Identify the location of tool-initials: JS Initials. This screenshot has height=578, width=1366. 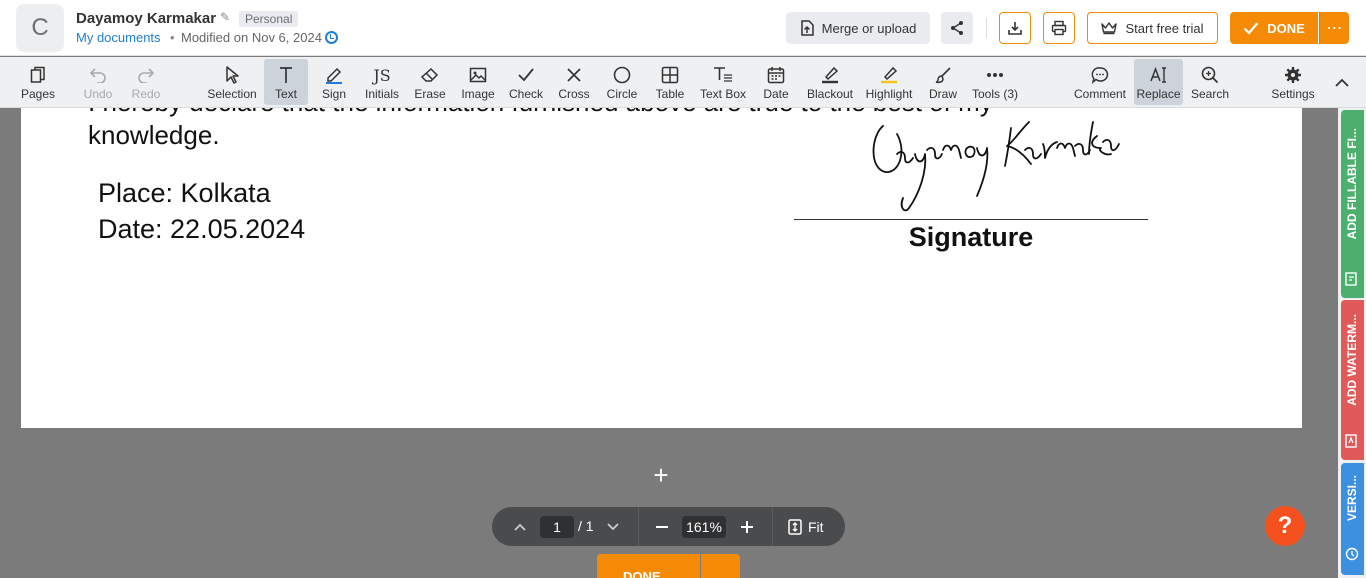
(382, 82).